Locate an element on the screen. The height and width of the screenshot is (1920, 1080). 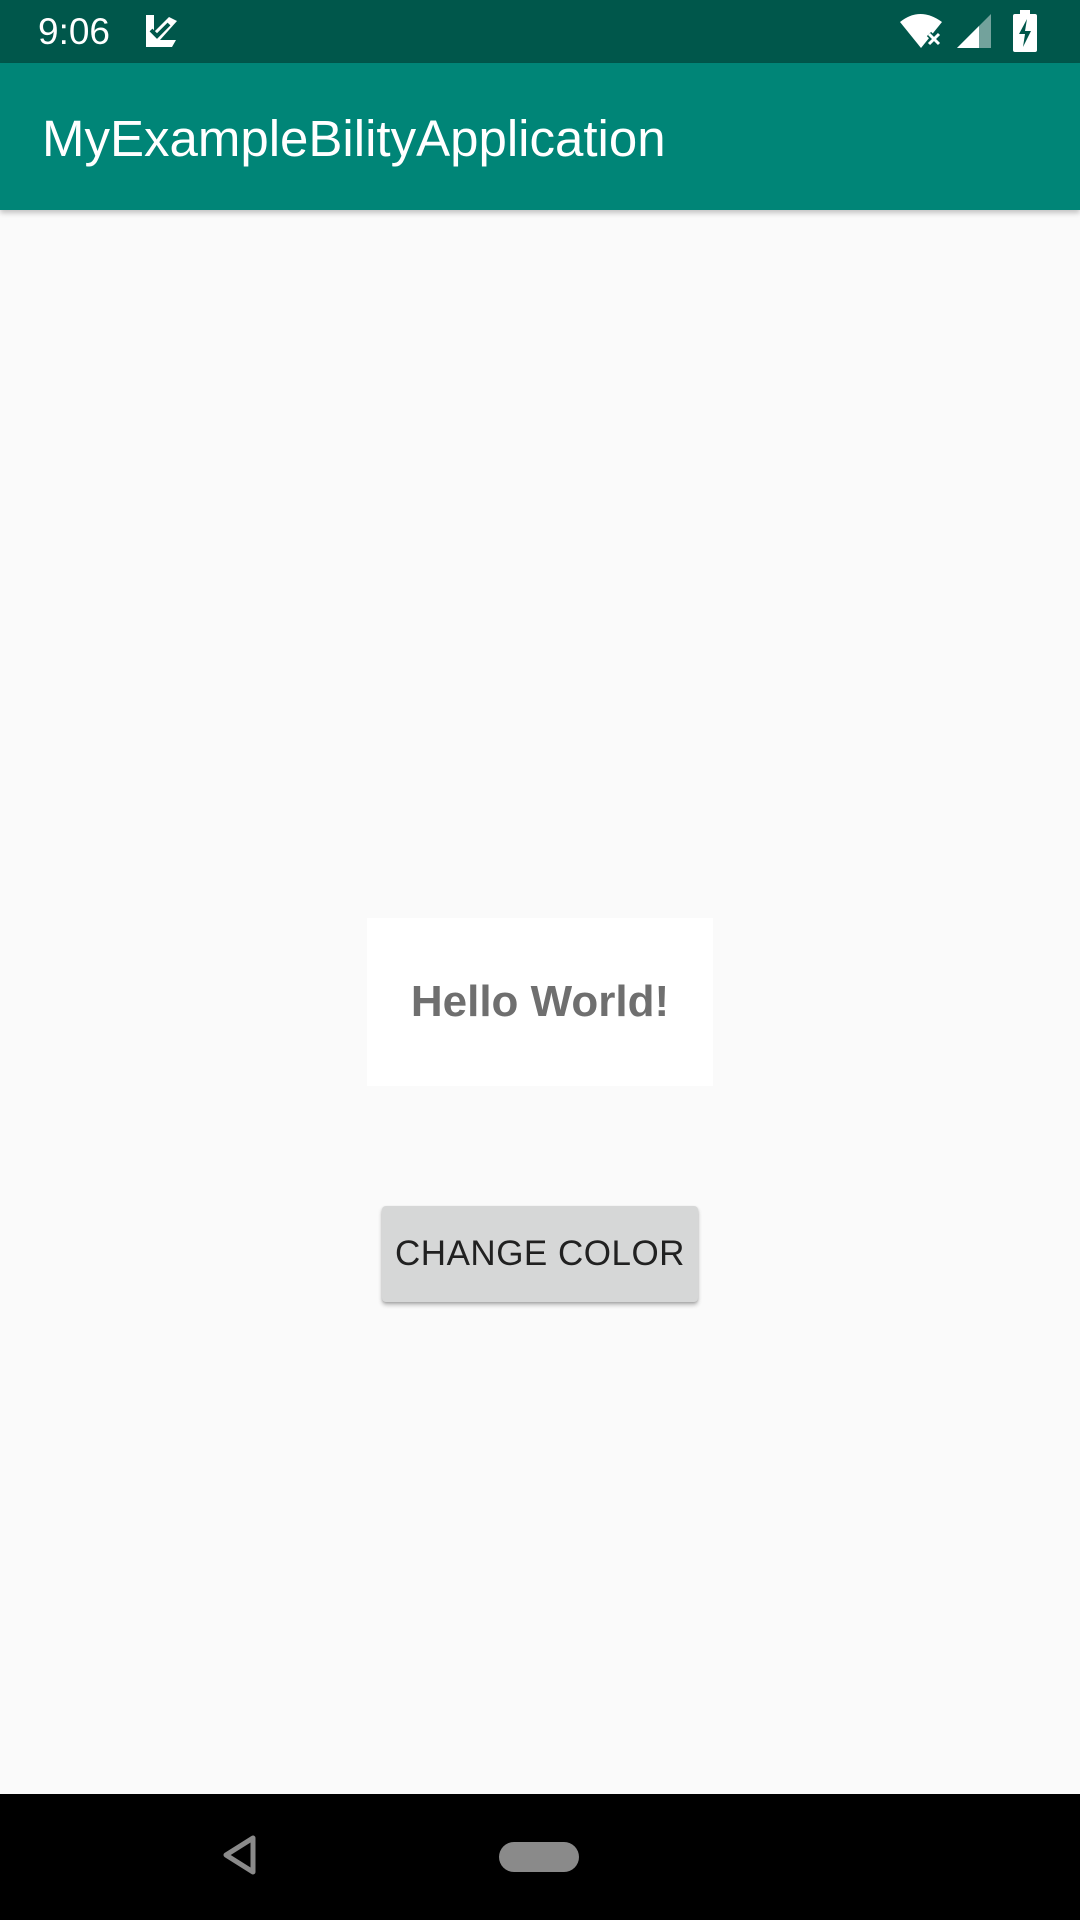
home-icon is located at coordinates (539, 1857).